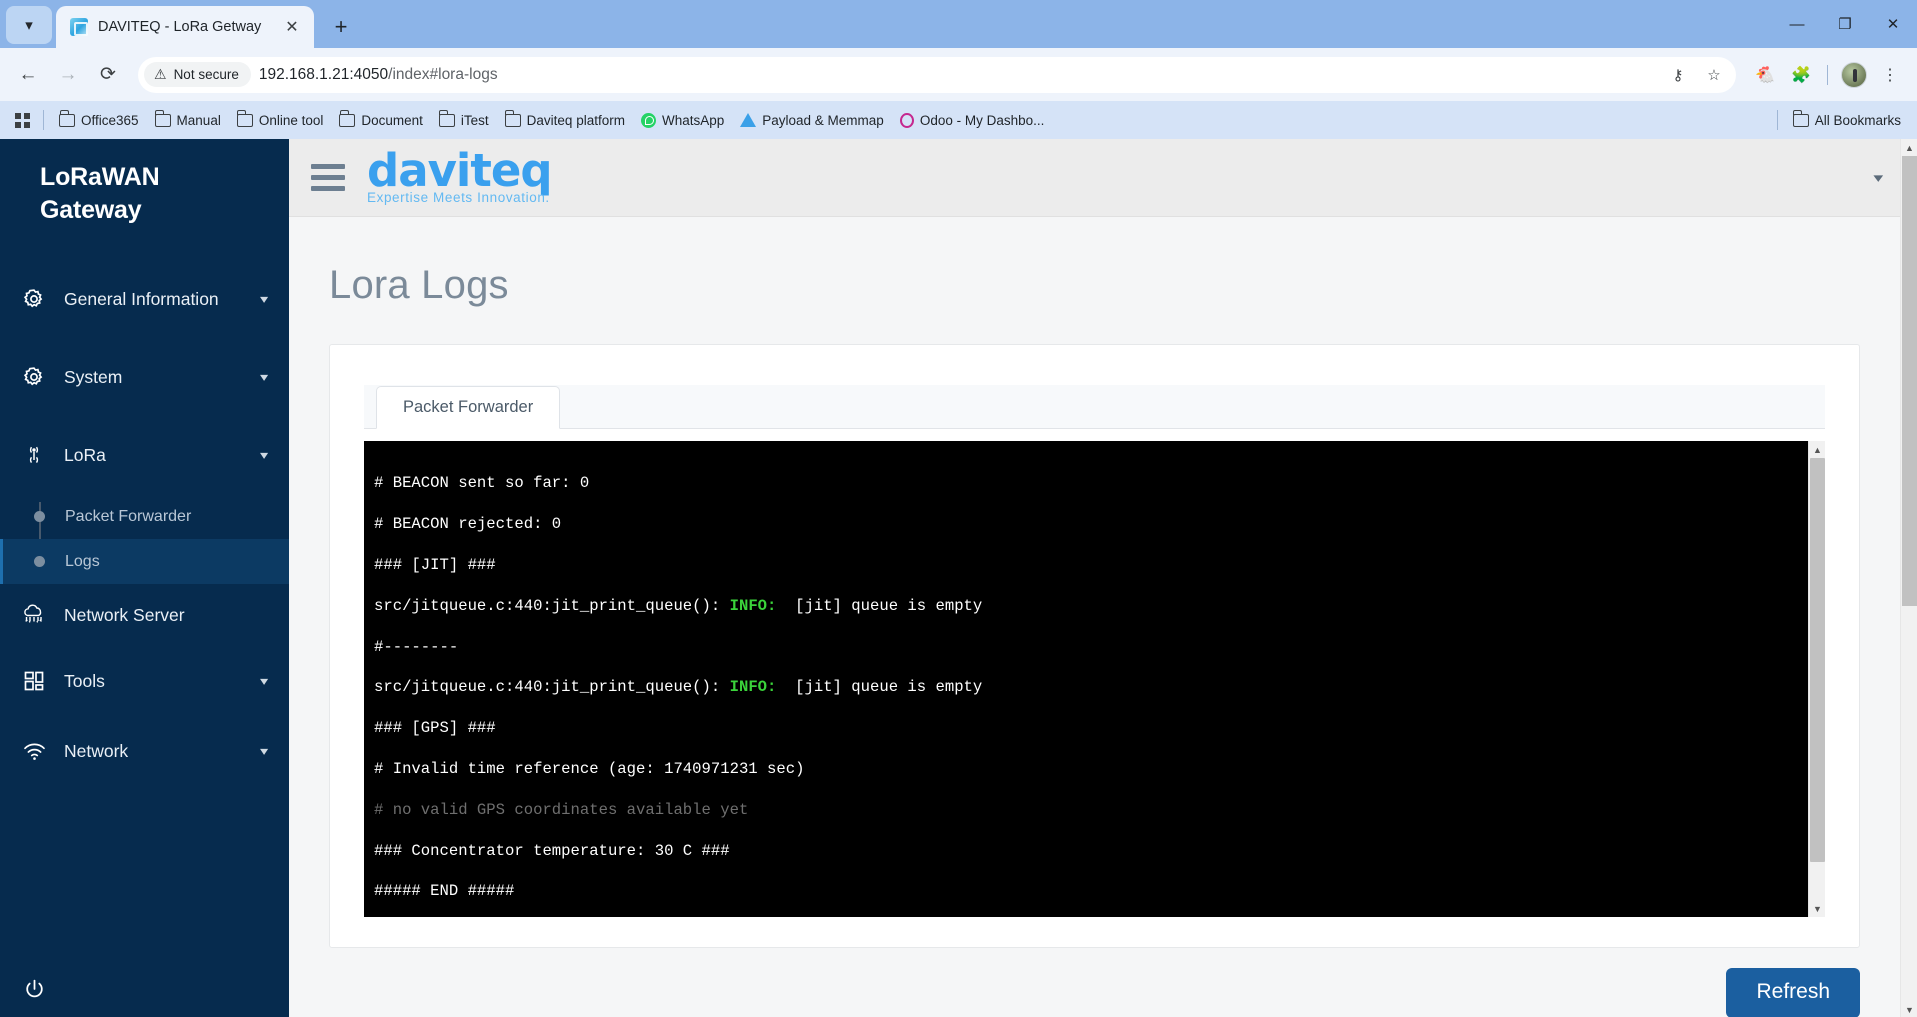  I want to click on bookmark-office365: Office365, so click(99, 120).